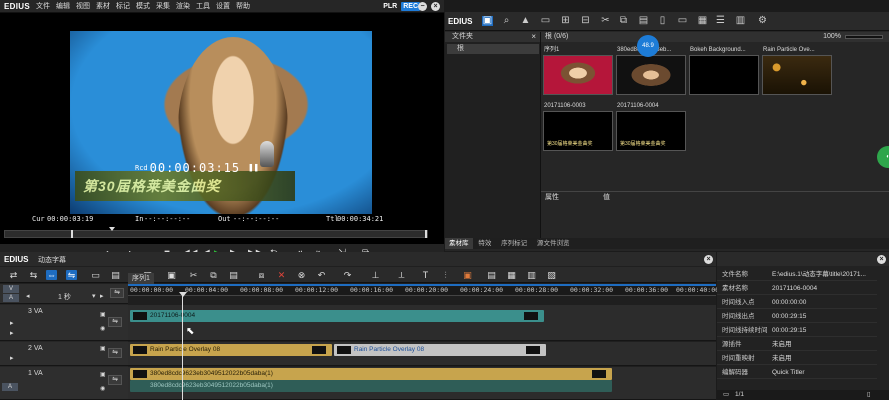 This screenshot has height=400, width=889. Describe the element at coordinates (83, 6) in the screenshot. I see `menu-view: 视图` at that location.